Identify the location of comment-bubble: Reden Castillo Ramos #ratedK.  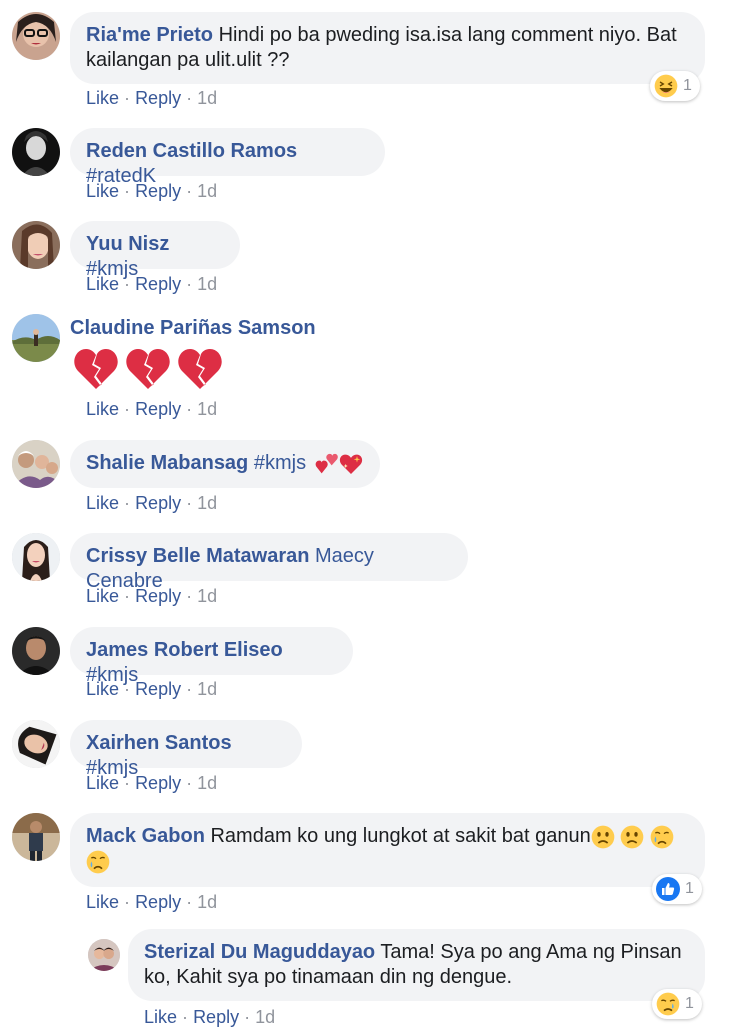
(227, 157).